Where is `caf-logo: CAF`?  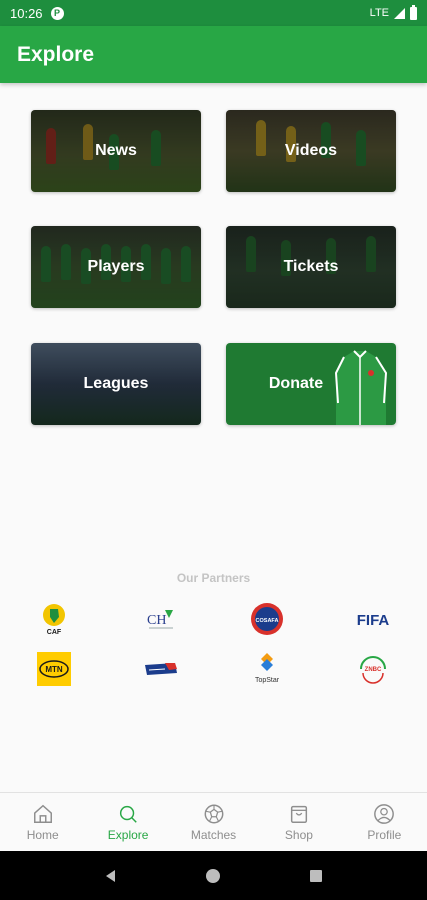 caf-logo: CAF is located at coordinates (54, 619).